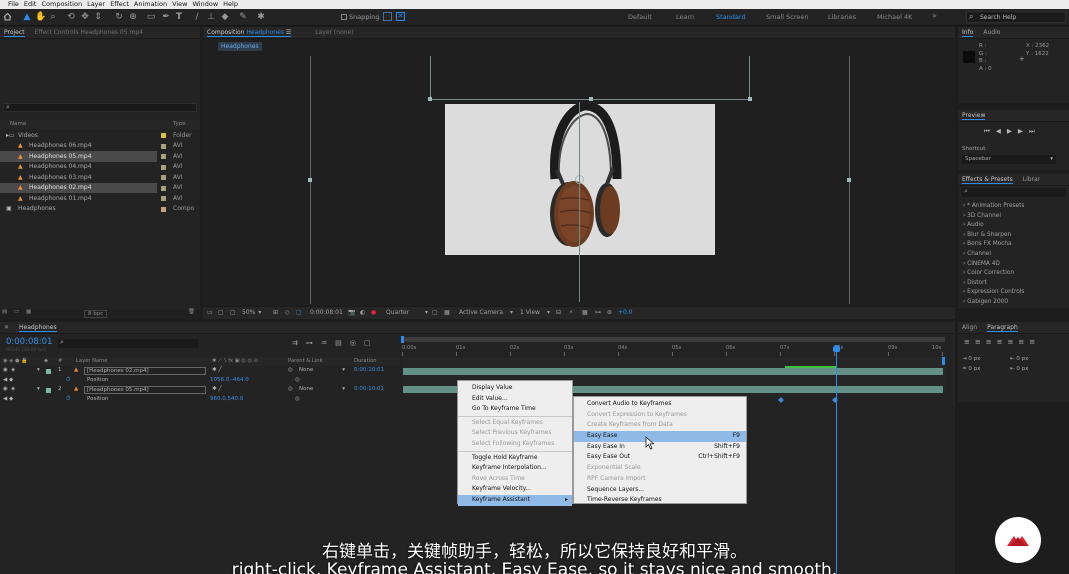 This screenshot has height=574, width=1069. Describe the element at coordinates (1013, 303) in the screenshot. I see `effects-category: › Gabigen 2000` at that location.